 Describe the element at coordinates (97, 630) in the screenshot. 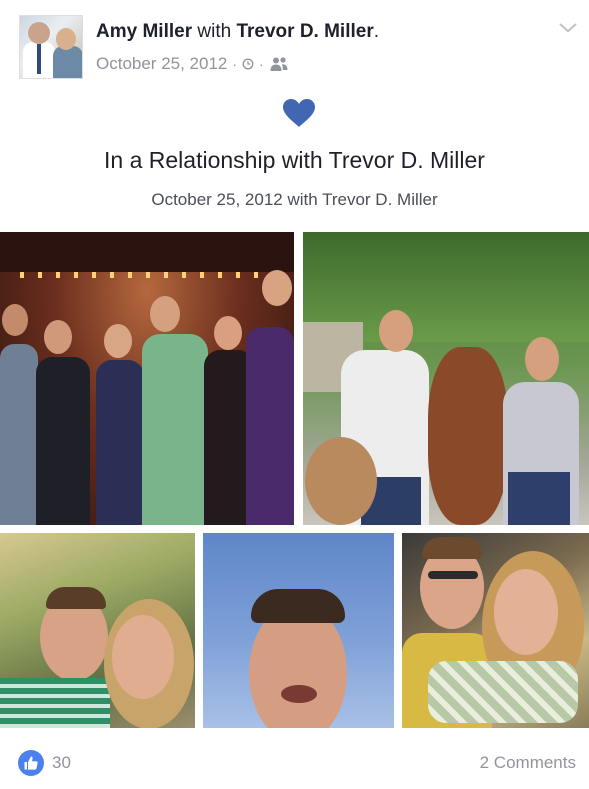

I see `photo-couple-trees` at that location.